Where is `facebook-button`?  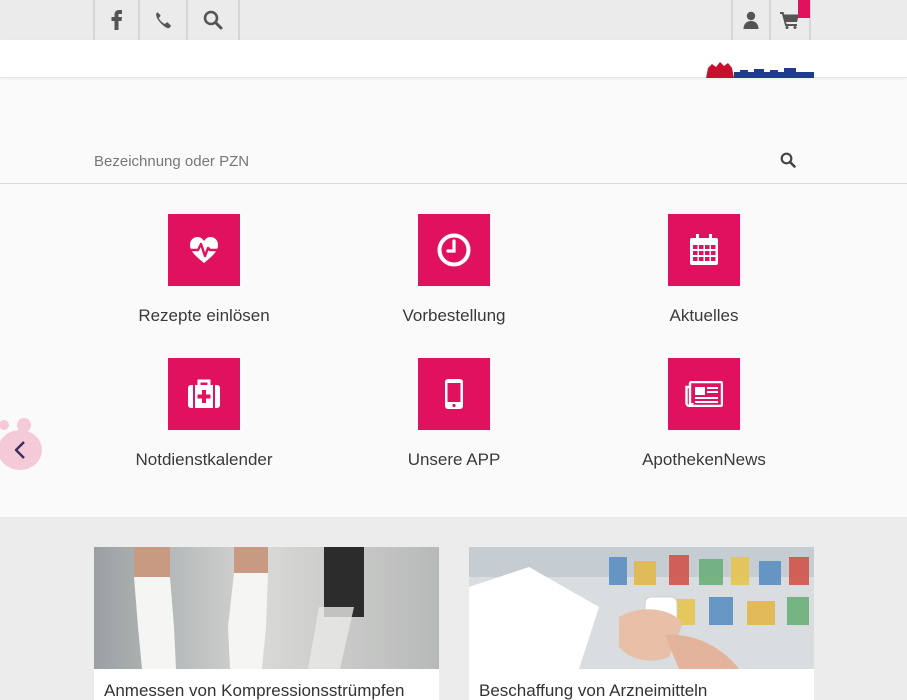
facebook-button is located at coordinates (115, 20).